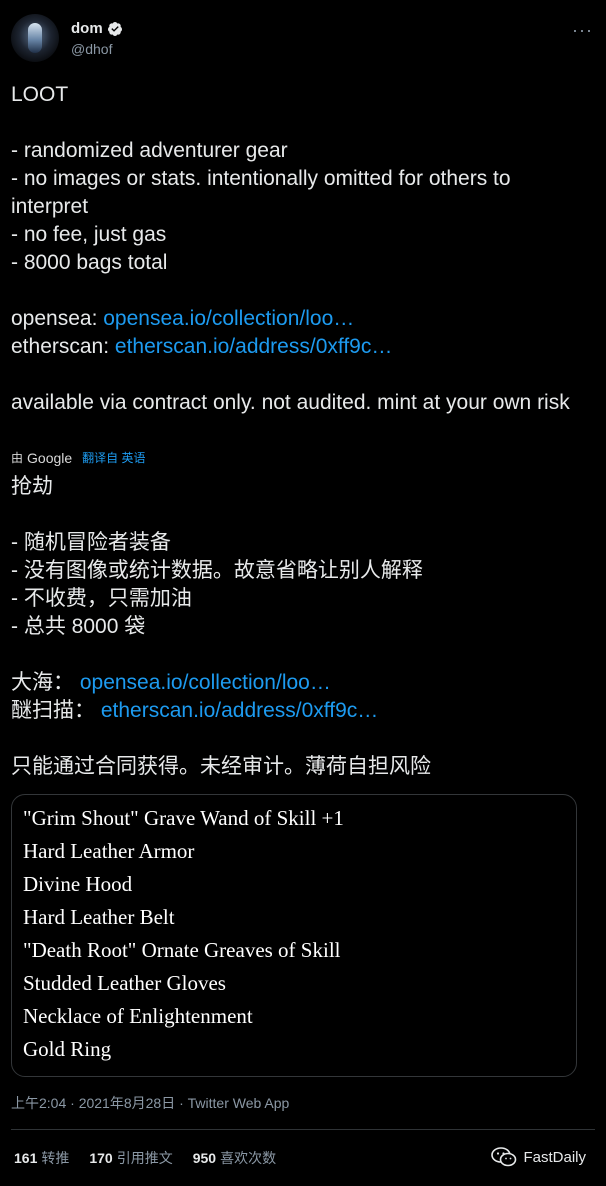 This screenshot has height=1186, width=606. I want to click on tweet-title: LOOT, so click(40, 94).